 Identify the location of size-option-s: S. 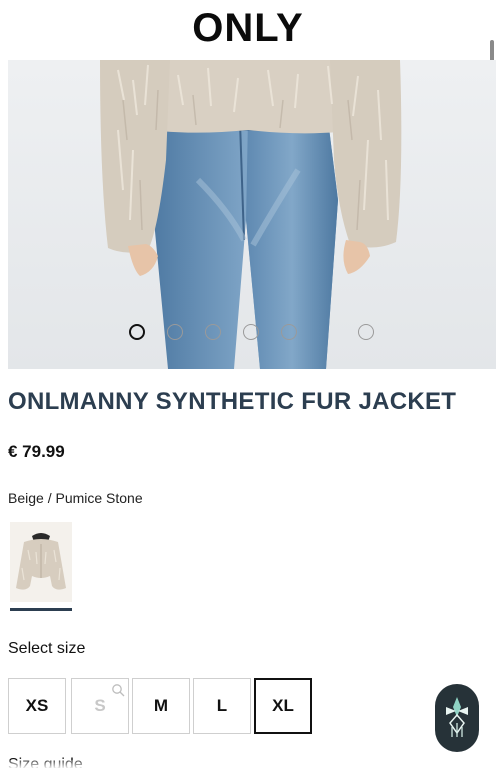
(100, 706).